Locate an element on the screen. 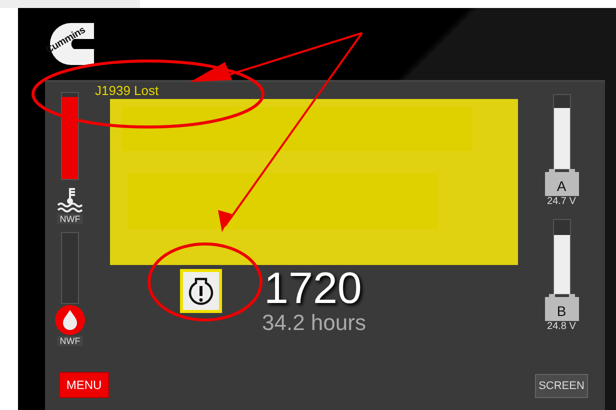 This screenshot has height=410, width=616. engine-hours: 34.2 hours is located at coordinates (314, 323).